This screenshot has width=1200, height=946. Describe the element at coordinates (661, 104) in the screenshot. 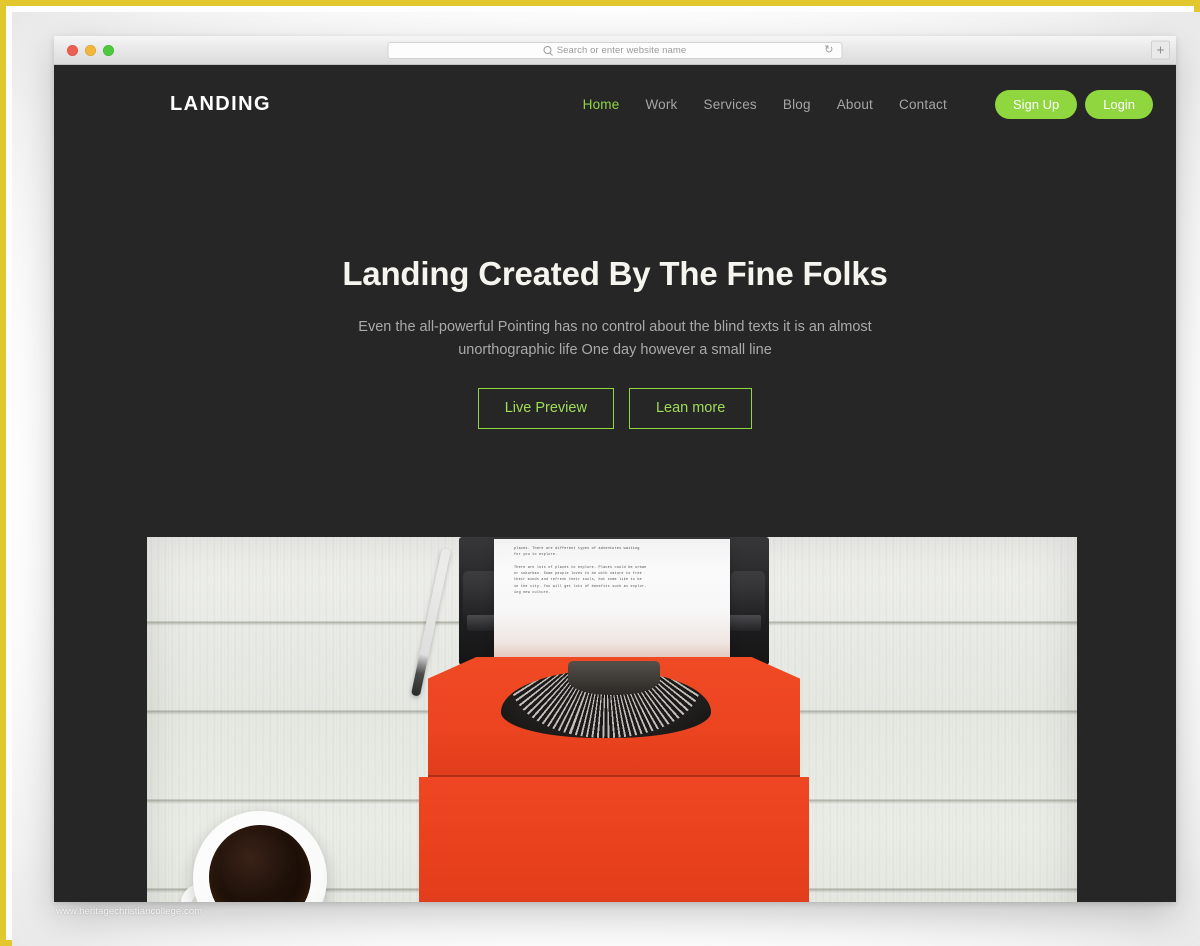

I see `nav-item-work: Work` at that location.